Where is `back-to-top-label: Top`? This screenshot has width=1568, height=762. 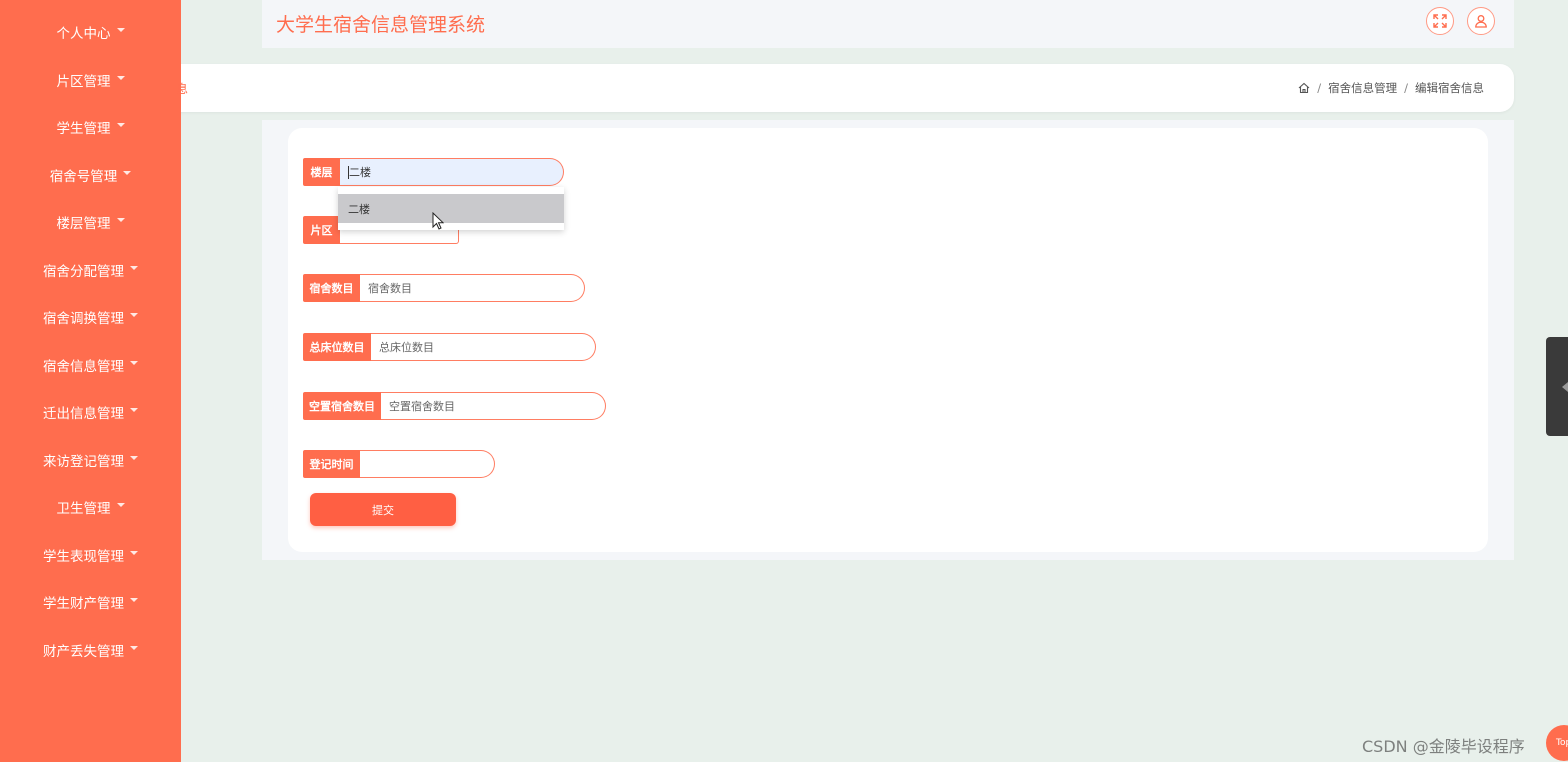
back-to-top-label: Top is located at coordinates (1562, 743).